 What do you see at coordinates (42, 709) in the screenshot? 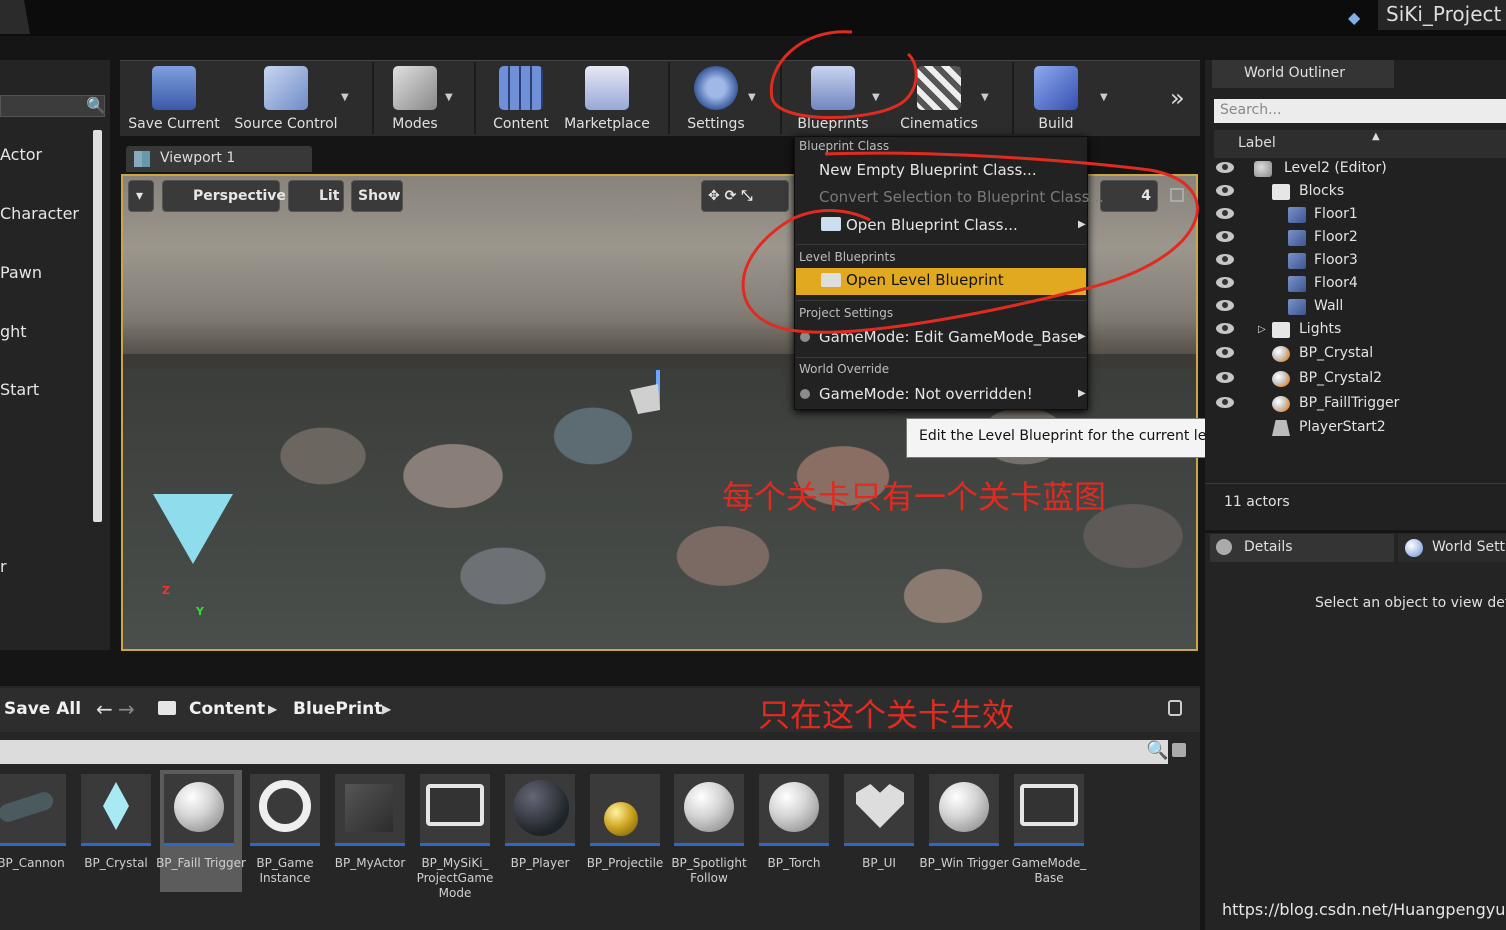
I see `save-all-button: Save All` at bounding box center [42, 709].